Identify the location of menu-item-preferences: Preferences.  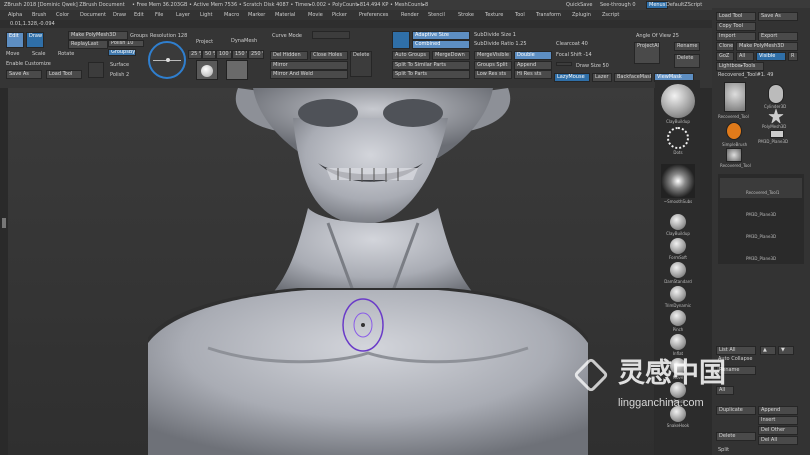
(373, 15).